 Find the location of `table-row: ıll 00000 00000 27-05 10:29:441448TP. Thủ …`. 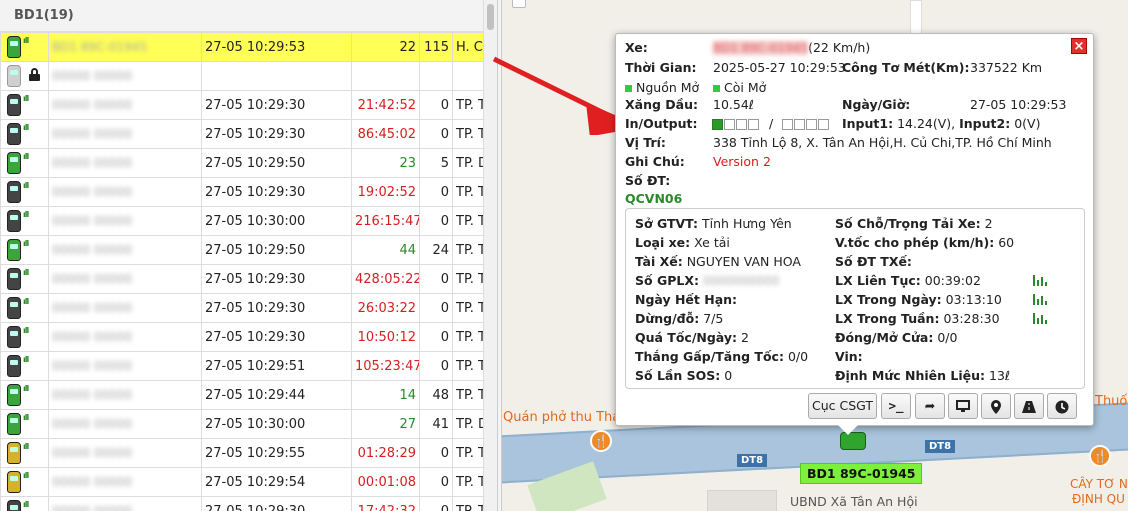

table-row: ıll 00000 00000 27-05 10:29:441448TP. Thủ … is located at coordinates (241, 395).